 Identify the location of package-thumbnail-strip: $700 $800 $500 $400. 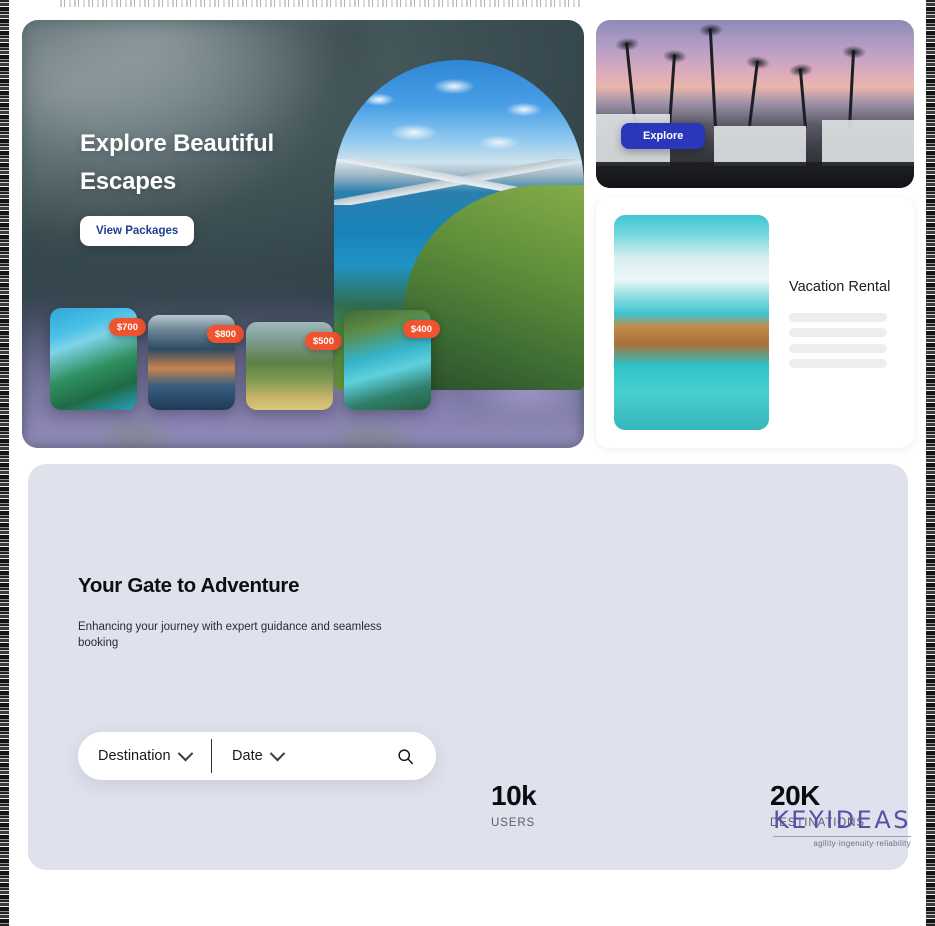
(245, 359).